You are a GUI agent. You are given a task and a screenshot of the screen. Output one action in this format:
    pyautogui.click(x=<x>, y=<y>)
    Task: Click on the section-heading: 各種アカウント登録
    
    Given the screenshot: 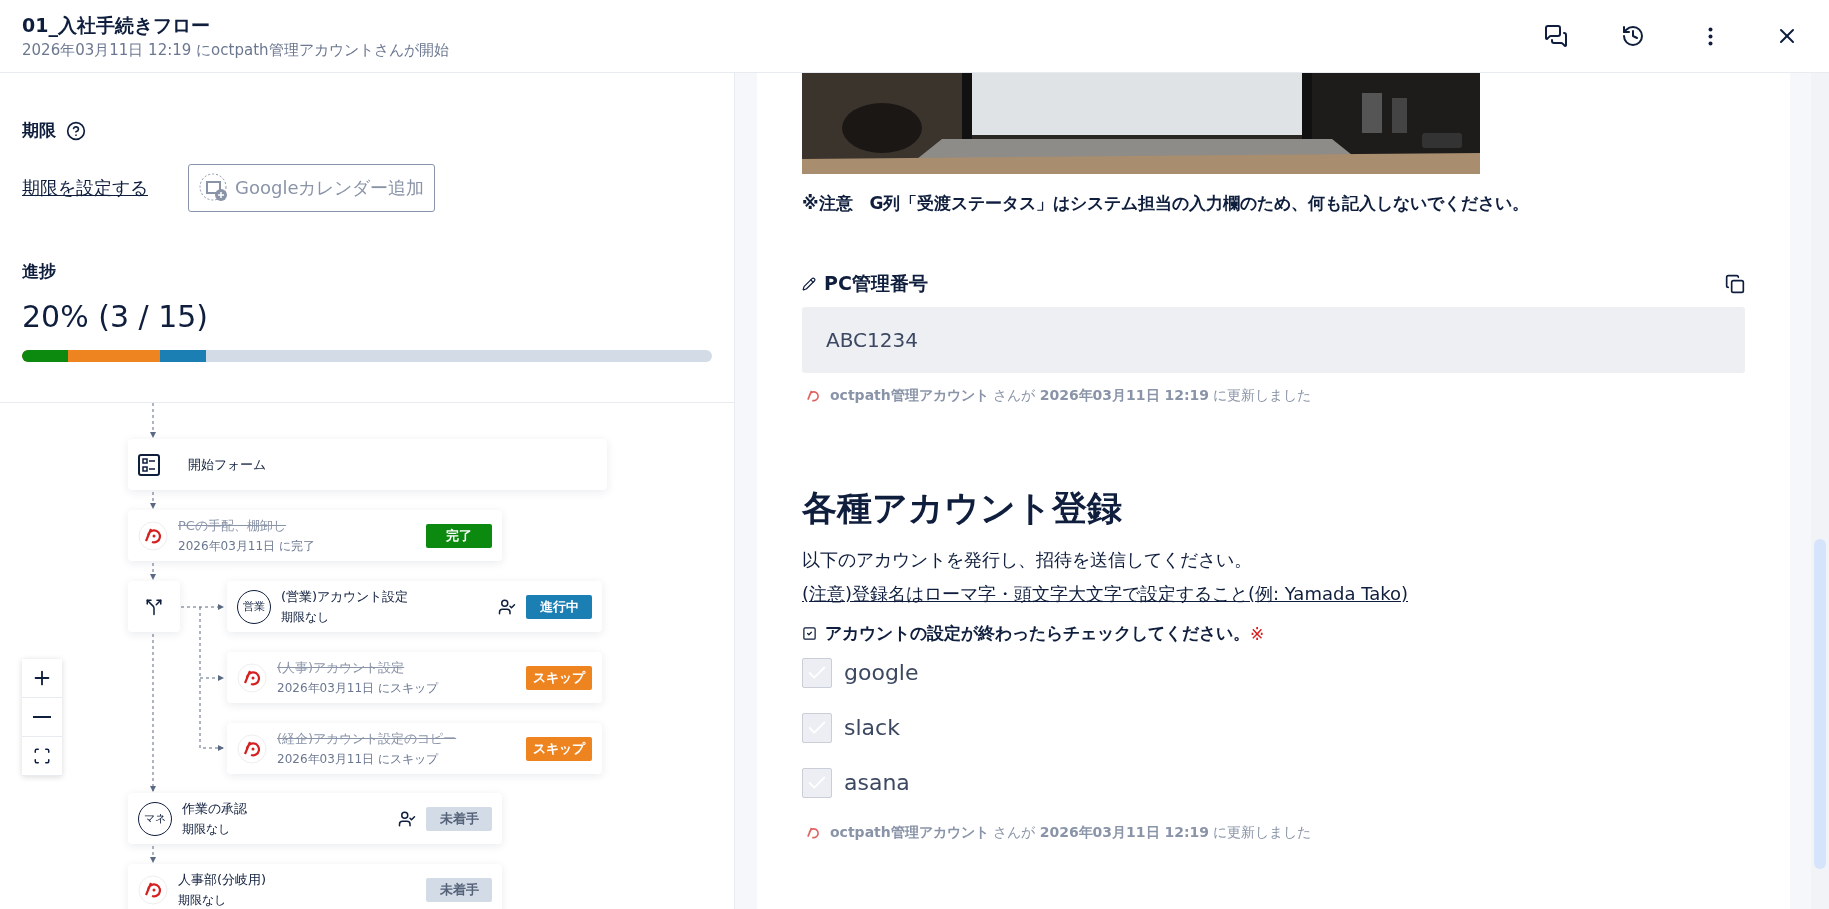 What is the action you would take?
    pyautogui.click(x=962, y=508)
    